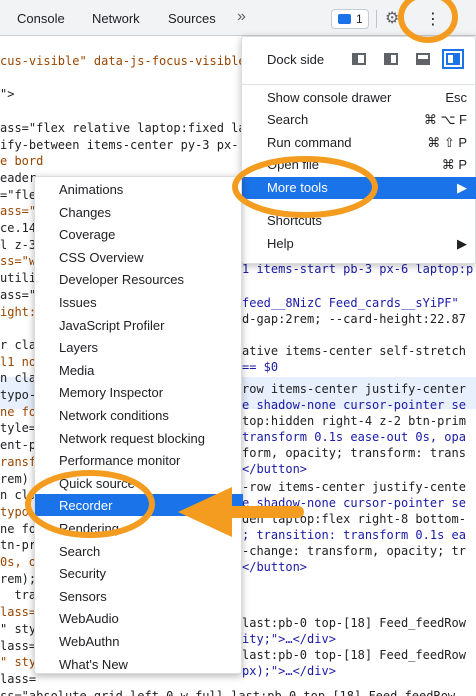 The image size is (476, 696). I want to click on code-line-right: 1 items-start pb-3 px-6 laptop:p, so click(358, 269).